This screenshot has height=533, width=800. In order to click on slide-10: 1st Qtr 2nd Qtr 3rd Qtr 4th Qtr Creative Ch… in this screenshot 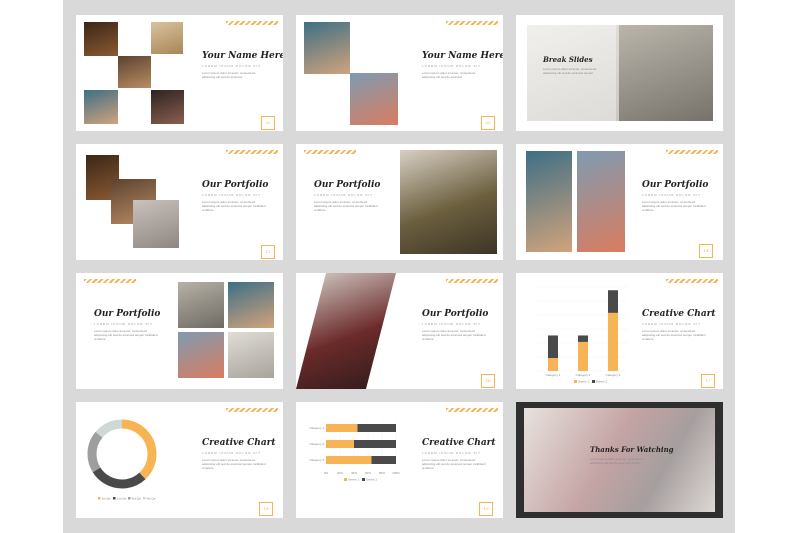, I will do `click(179, 460)`.